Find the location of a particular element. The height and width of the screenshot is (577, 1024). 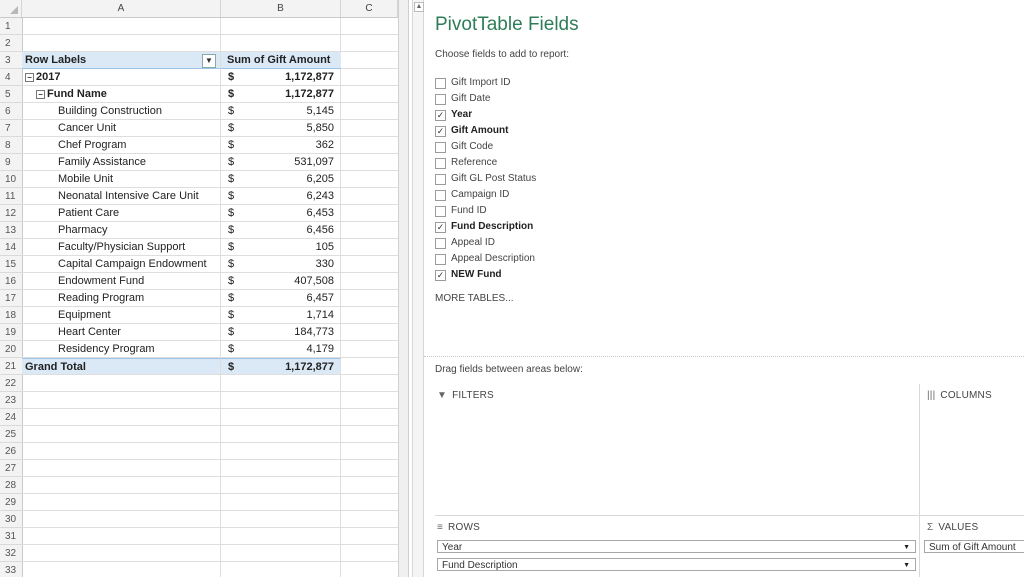

cell-b-value: 407,508 is located at coordinates (291, 281).